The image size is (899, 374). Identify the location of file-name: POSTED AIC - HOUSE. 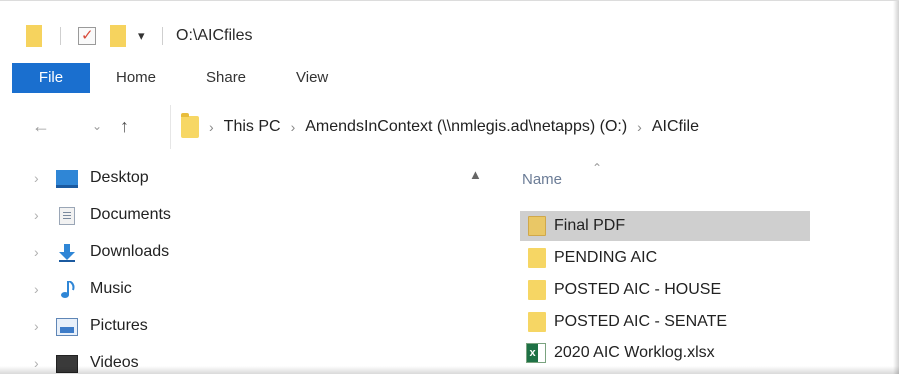
(638, 289).